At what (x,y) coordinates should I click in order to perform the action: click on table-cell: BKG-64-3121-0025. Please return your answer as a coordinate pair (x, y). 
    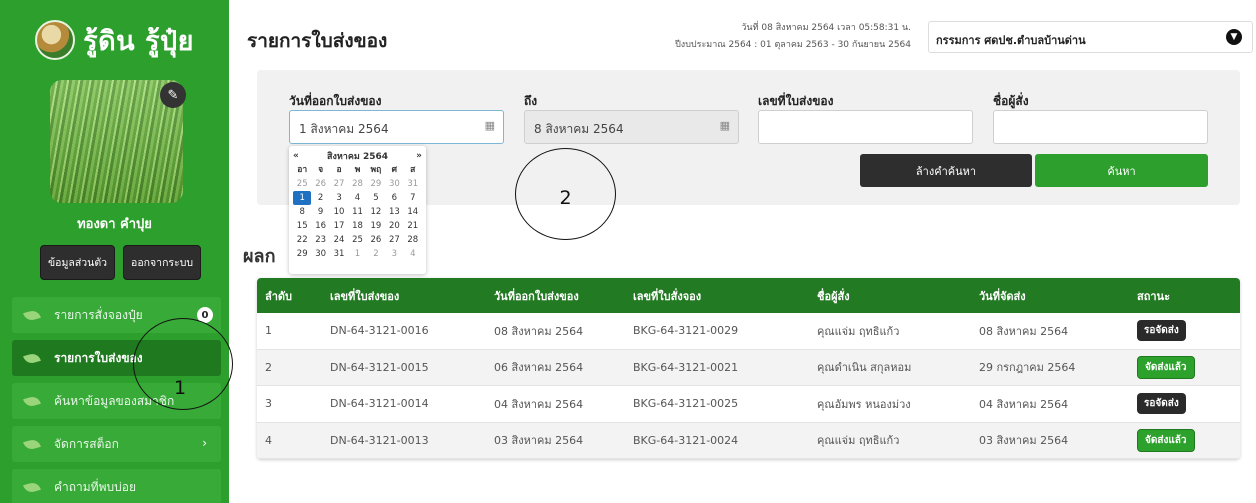
    Looking at the image, I should click on (686, 404).